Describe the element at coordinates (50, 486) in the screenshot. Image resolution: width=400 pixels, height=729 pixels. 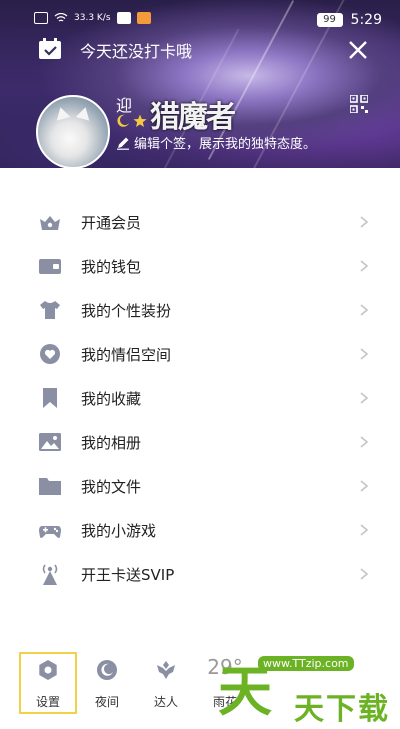
I see `folder-icon` at that location.